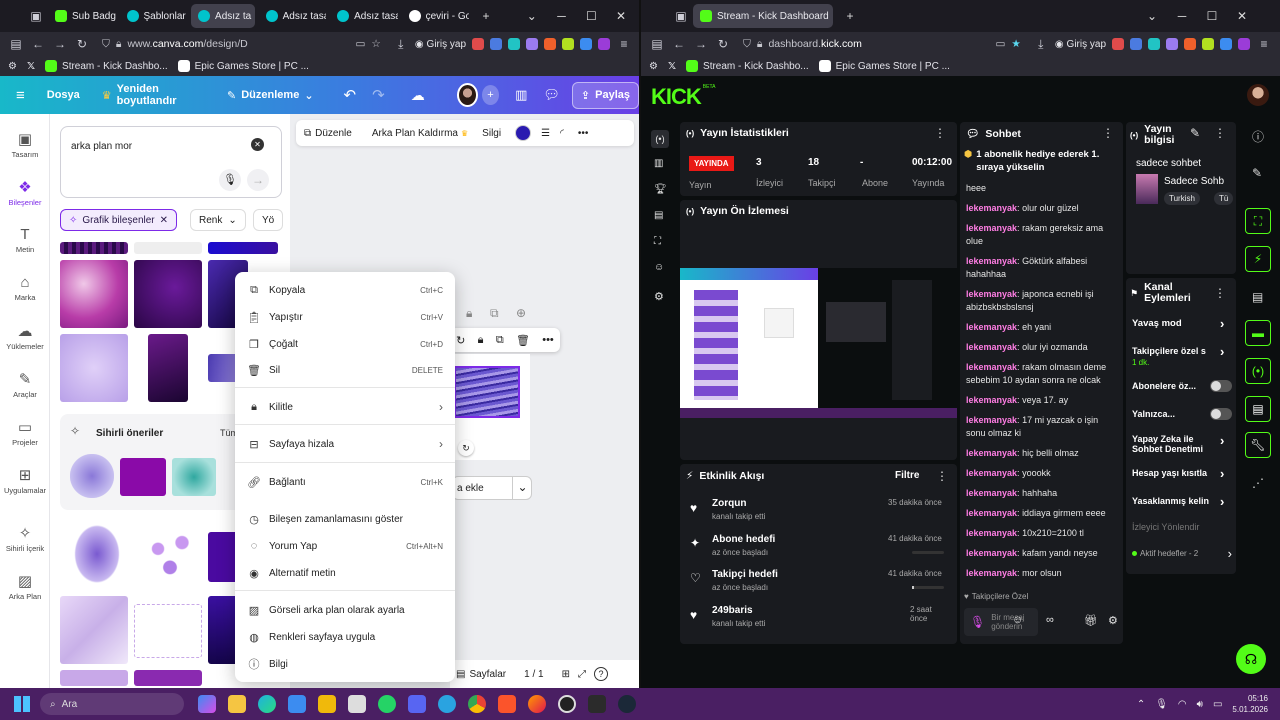  I want to click on forward-icon: →, so click(701, 44).